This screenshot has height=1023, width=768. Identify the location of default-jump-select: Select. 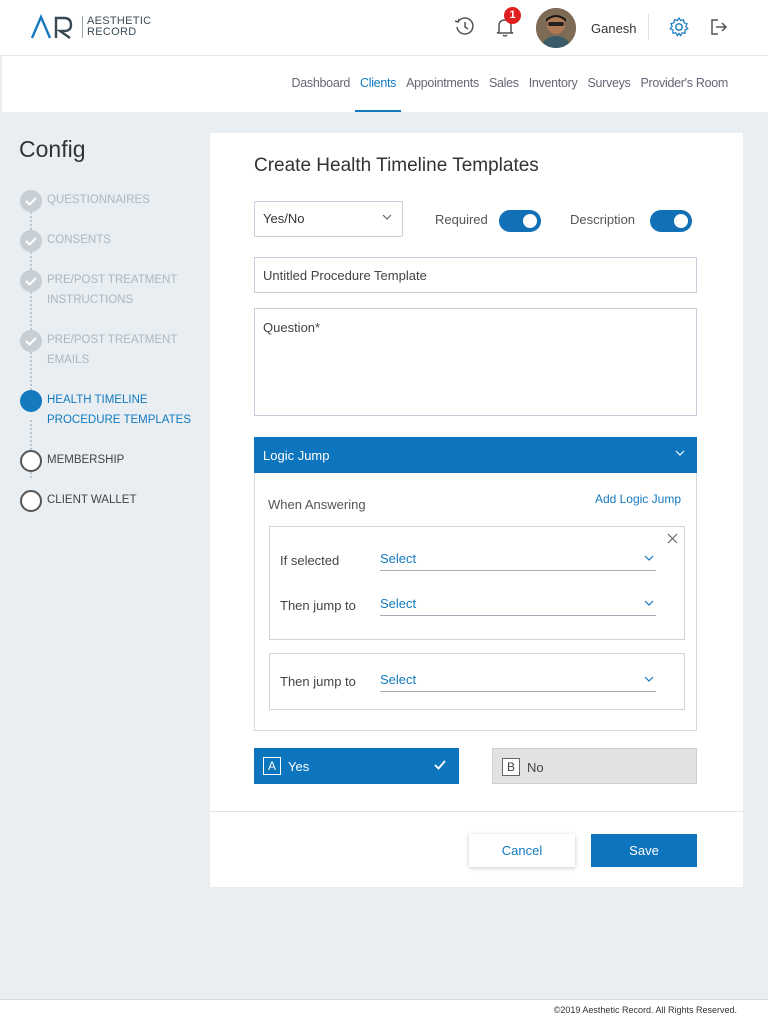
(518, 682).